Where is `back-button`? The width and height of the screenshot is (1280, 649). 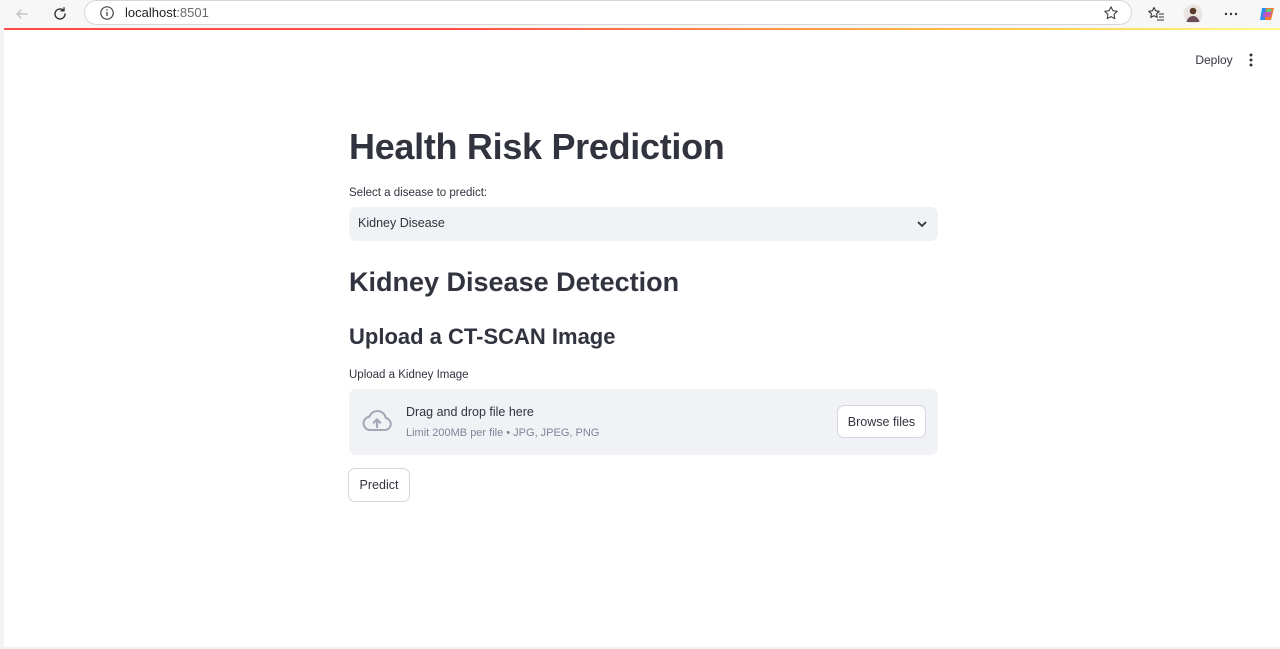
back-button is located at coordinates (22, 14).